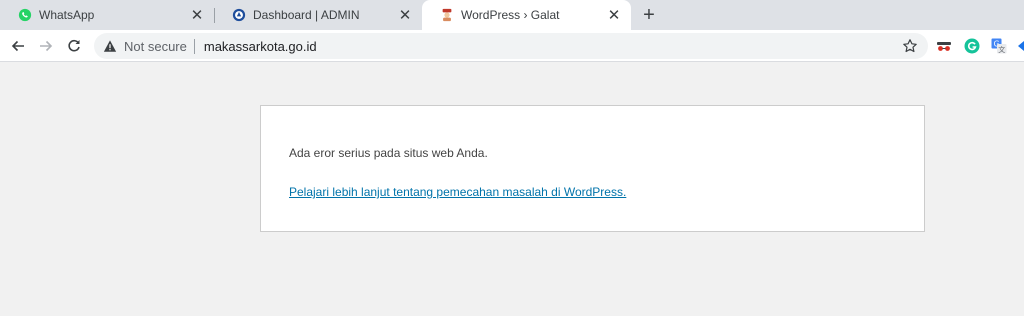 Image resolution: width=1024 pixels, height=316 pixels. Describe the element at coordinates (447, 15) in the screenshot. I see `site-favicon-icon` at that location.